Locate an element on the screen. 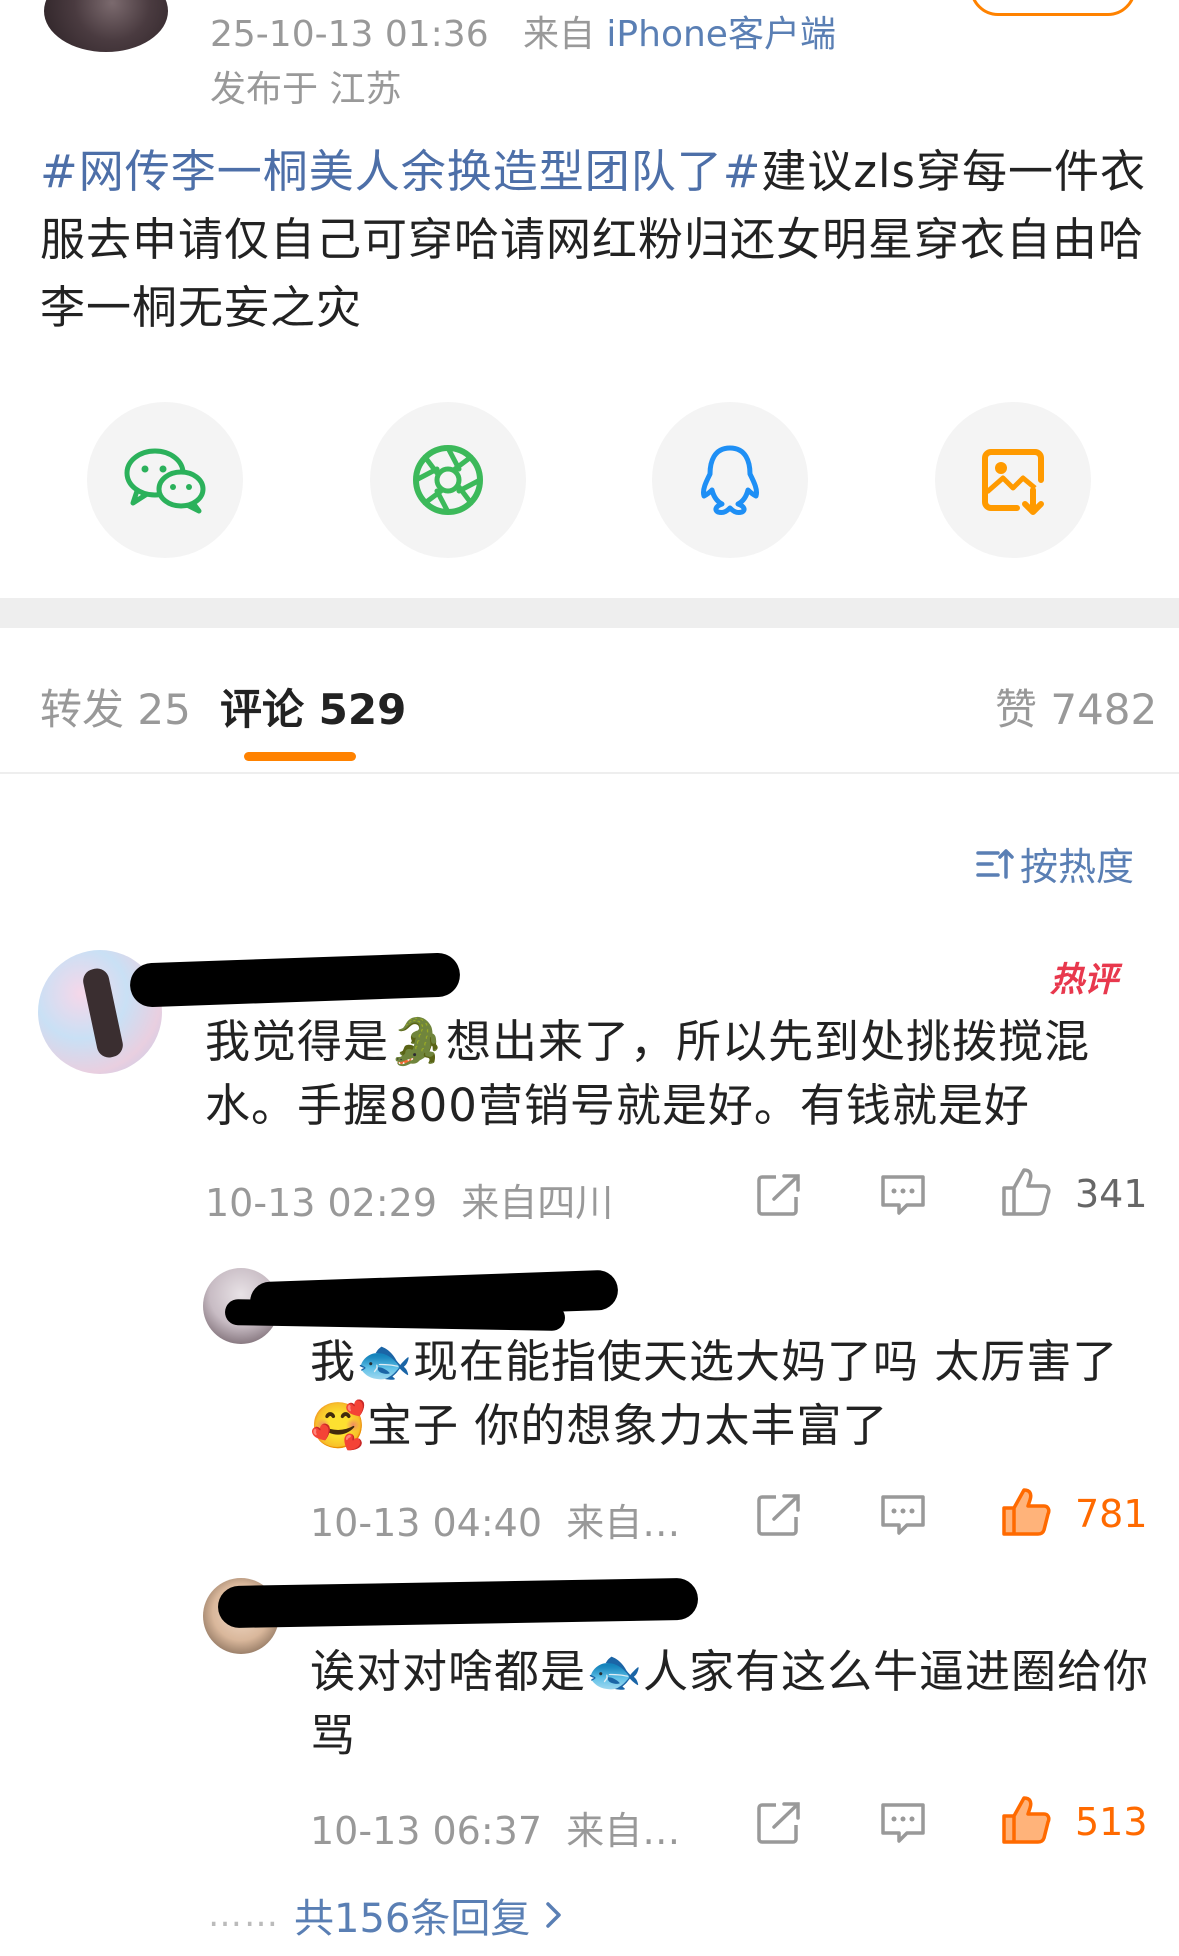 The image size is (1179, 1956). post-timestamp: 25-10-13 01:36 is located at coordinates (349, 34).